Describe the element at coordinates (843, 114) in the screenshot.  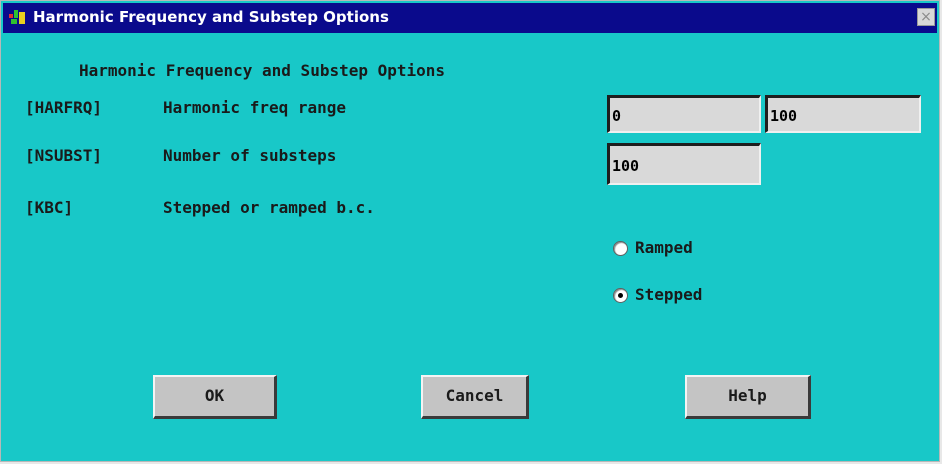
I see `harfrq-end-input` at that location.